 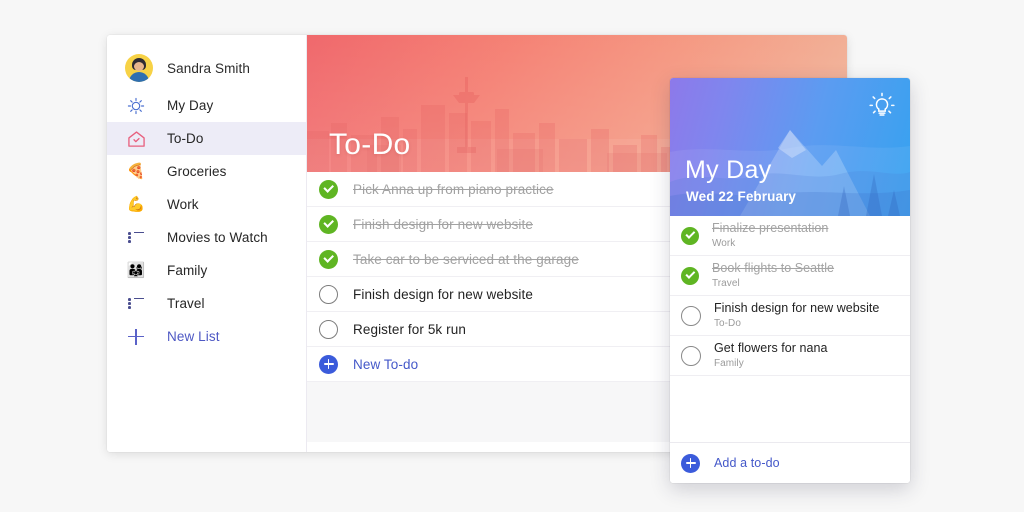 I want to click on my-day-task-texts: Get flowers for nana Family, so click(x=771, y=355).